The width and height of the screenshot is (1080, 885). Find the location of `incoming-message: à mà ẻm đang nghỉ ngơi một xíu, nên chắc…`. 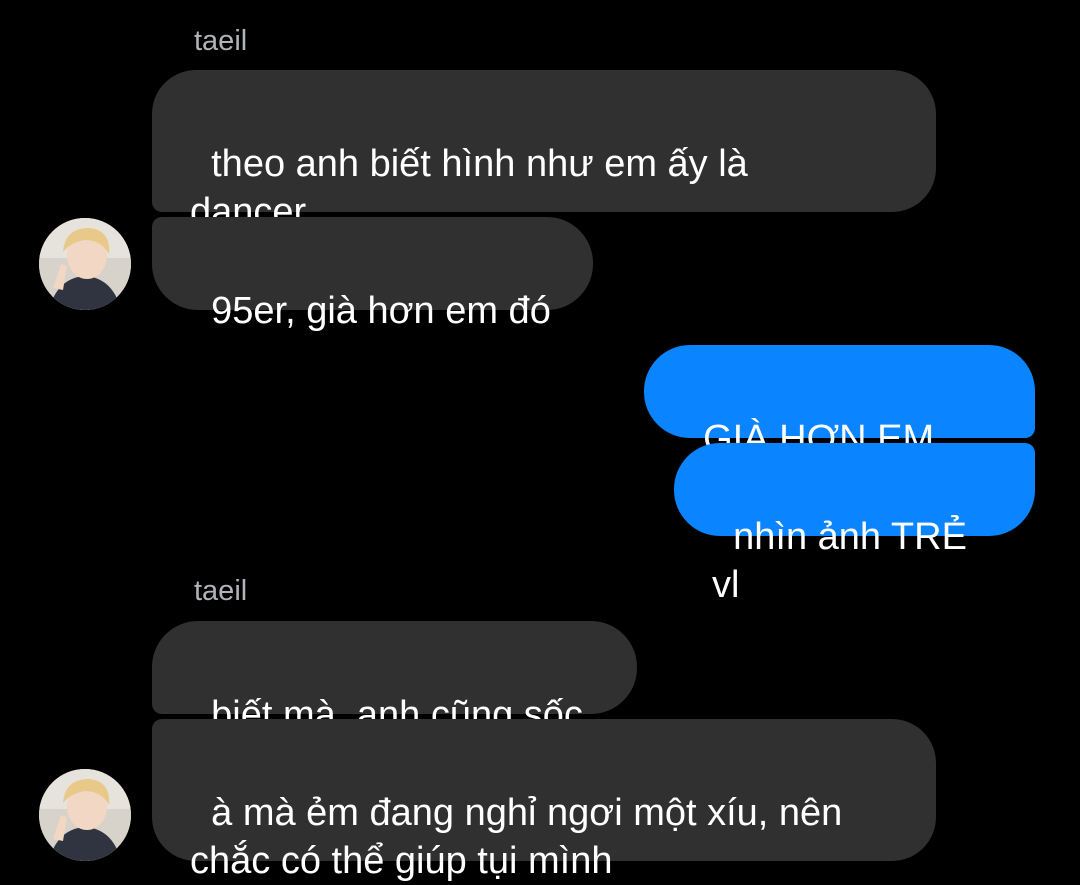

incoming-message: à mà ẻm đang nghỉ ngơi một xíu, nên chắc… is located at coordinates (544, 800).